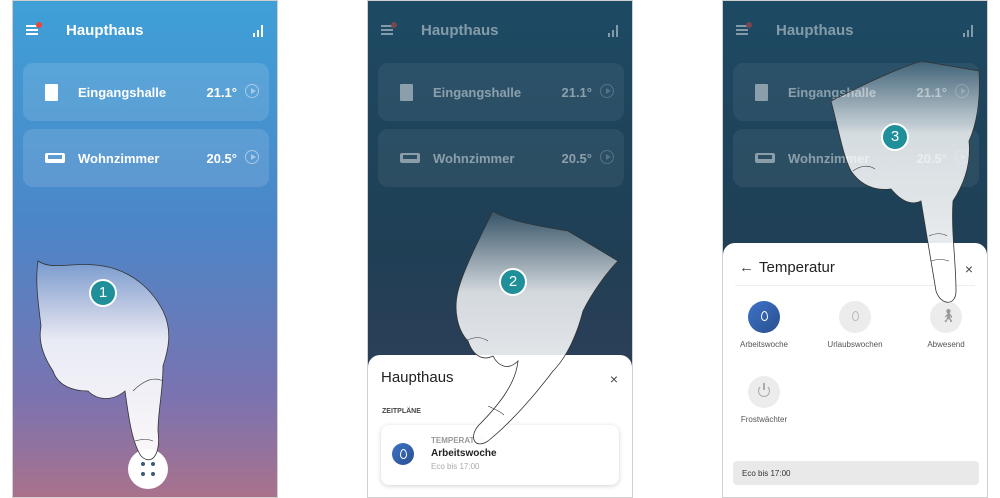  Describe the element at coordinates (764, 344) in the screenshot. I see `mode-label: Arbeitswoche` at that location.